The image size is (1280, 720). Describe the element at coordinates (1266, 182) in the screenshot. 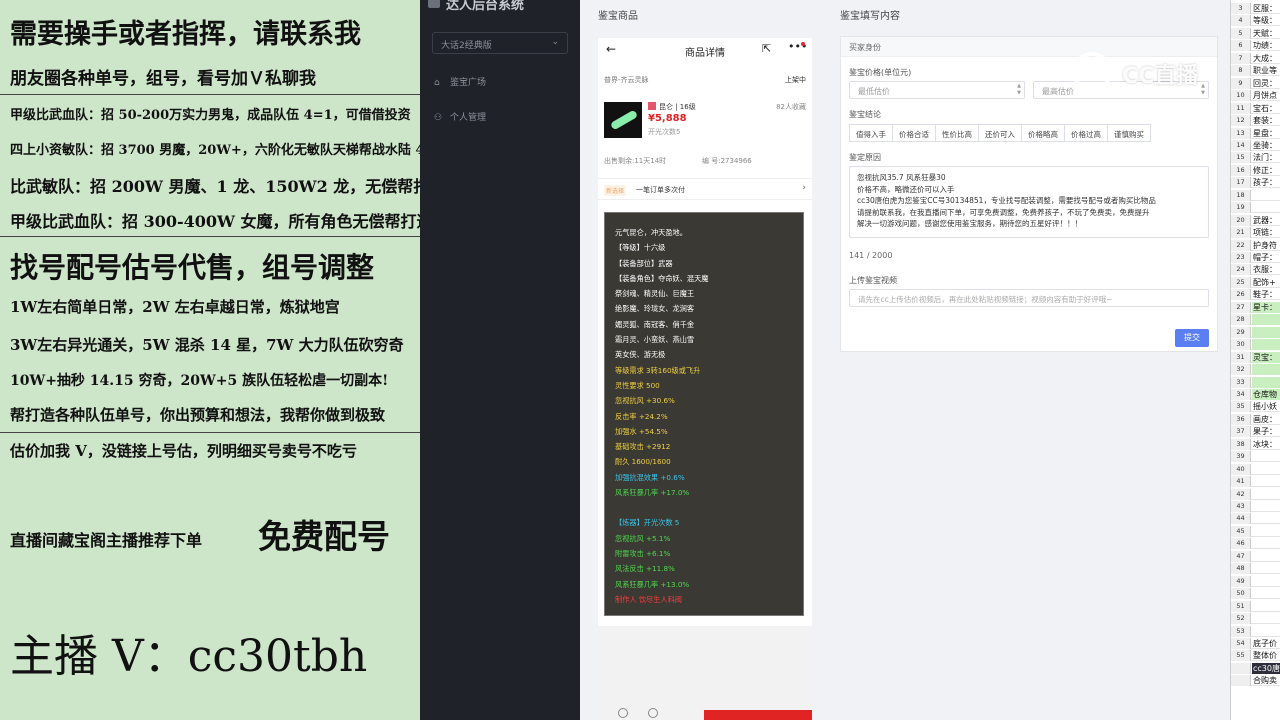

I see `sheet-cell: 孩子：` at that location.